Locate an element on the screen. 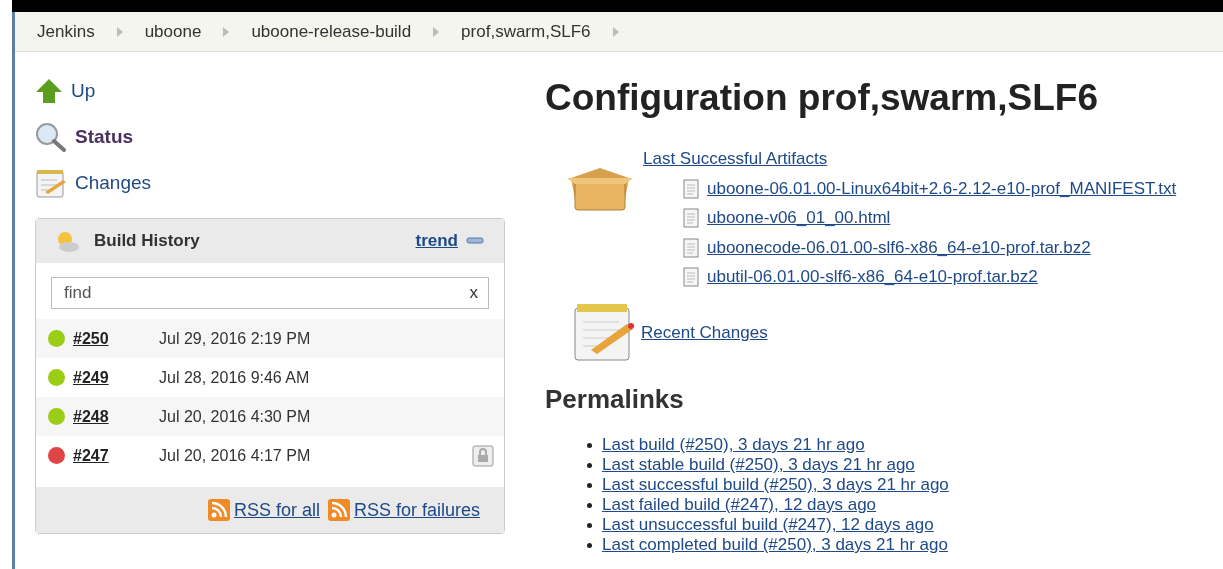 This screenshot has width=1223, height=569. search-field: find x is located at coordinates (270, 293).